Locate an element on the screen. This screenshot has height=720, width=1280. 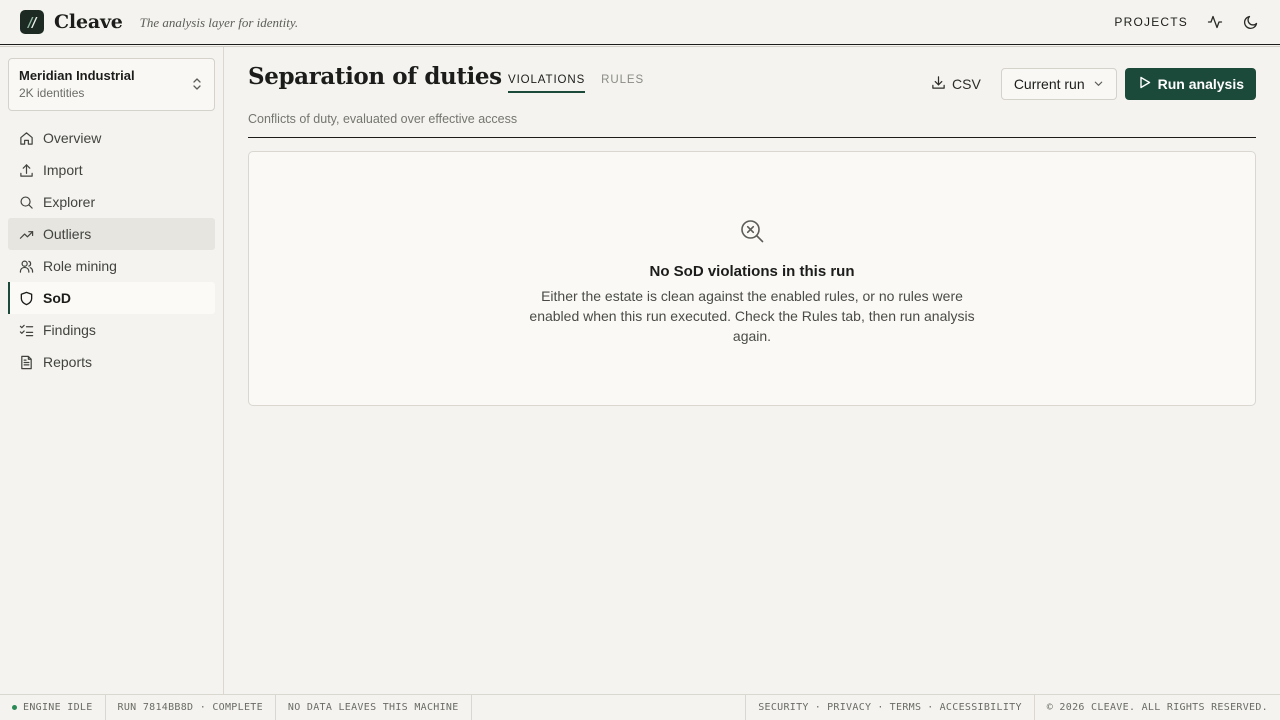
run-analysis-button: Run analysis is located at coordinates (1190, 84).